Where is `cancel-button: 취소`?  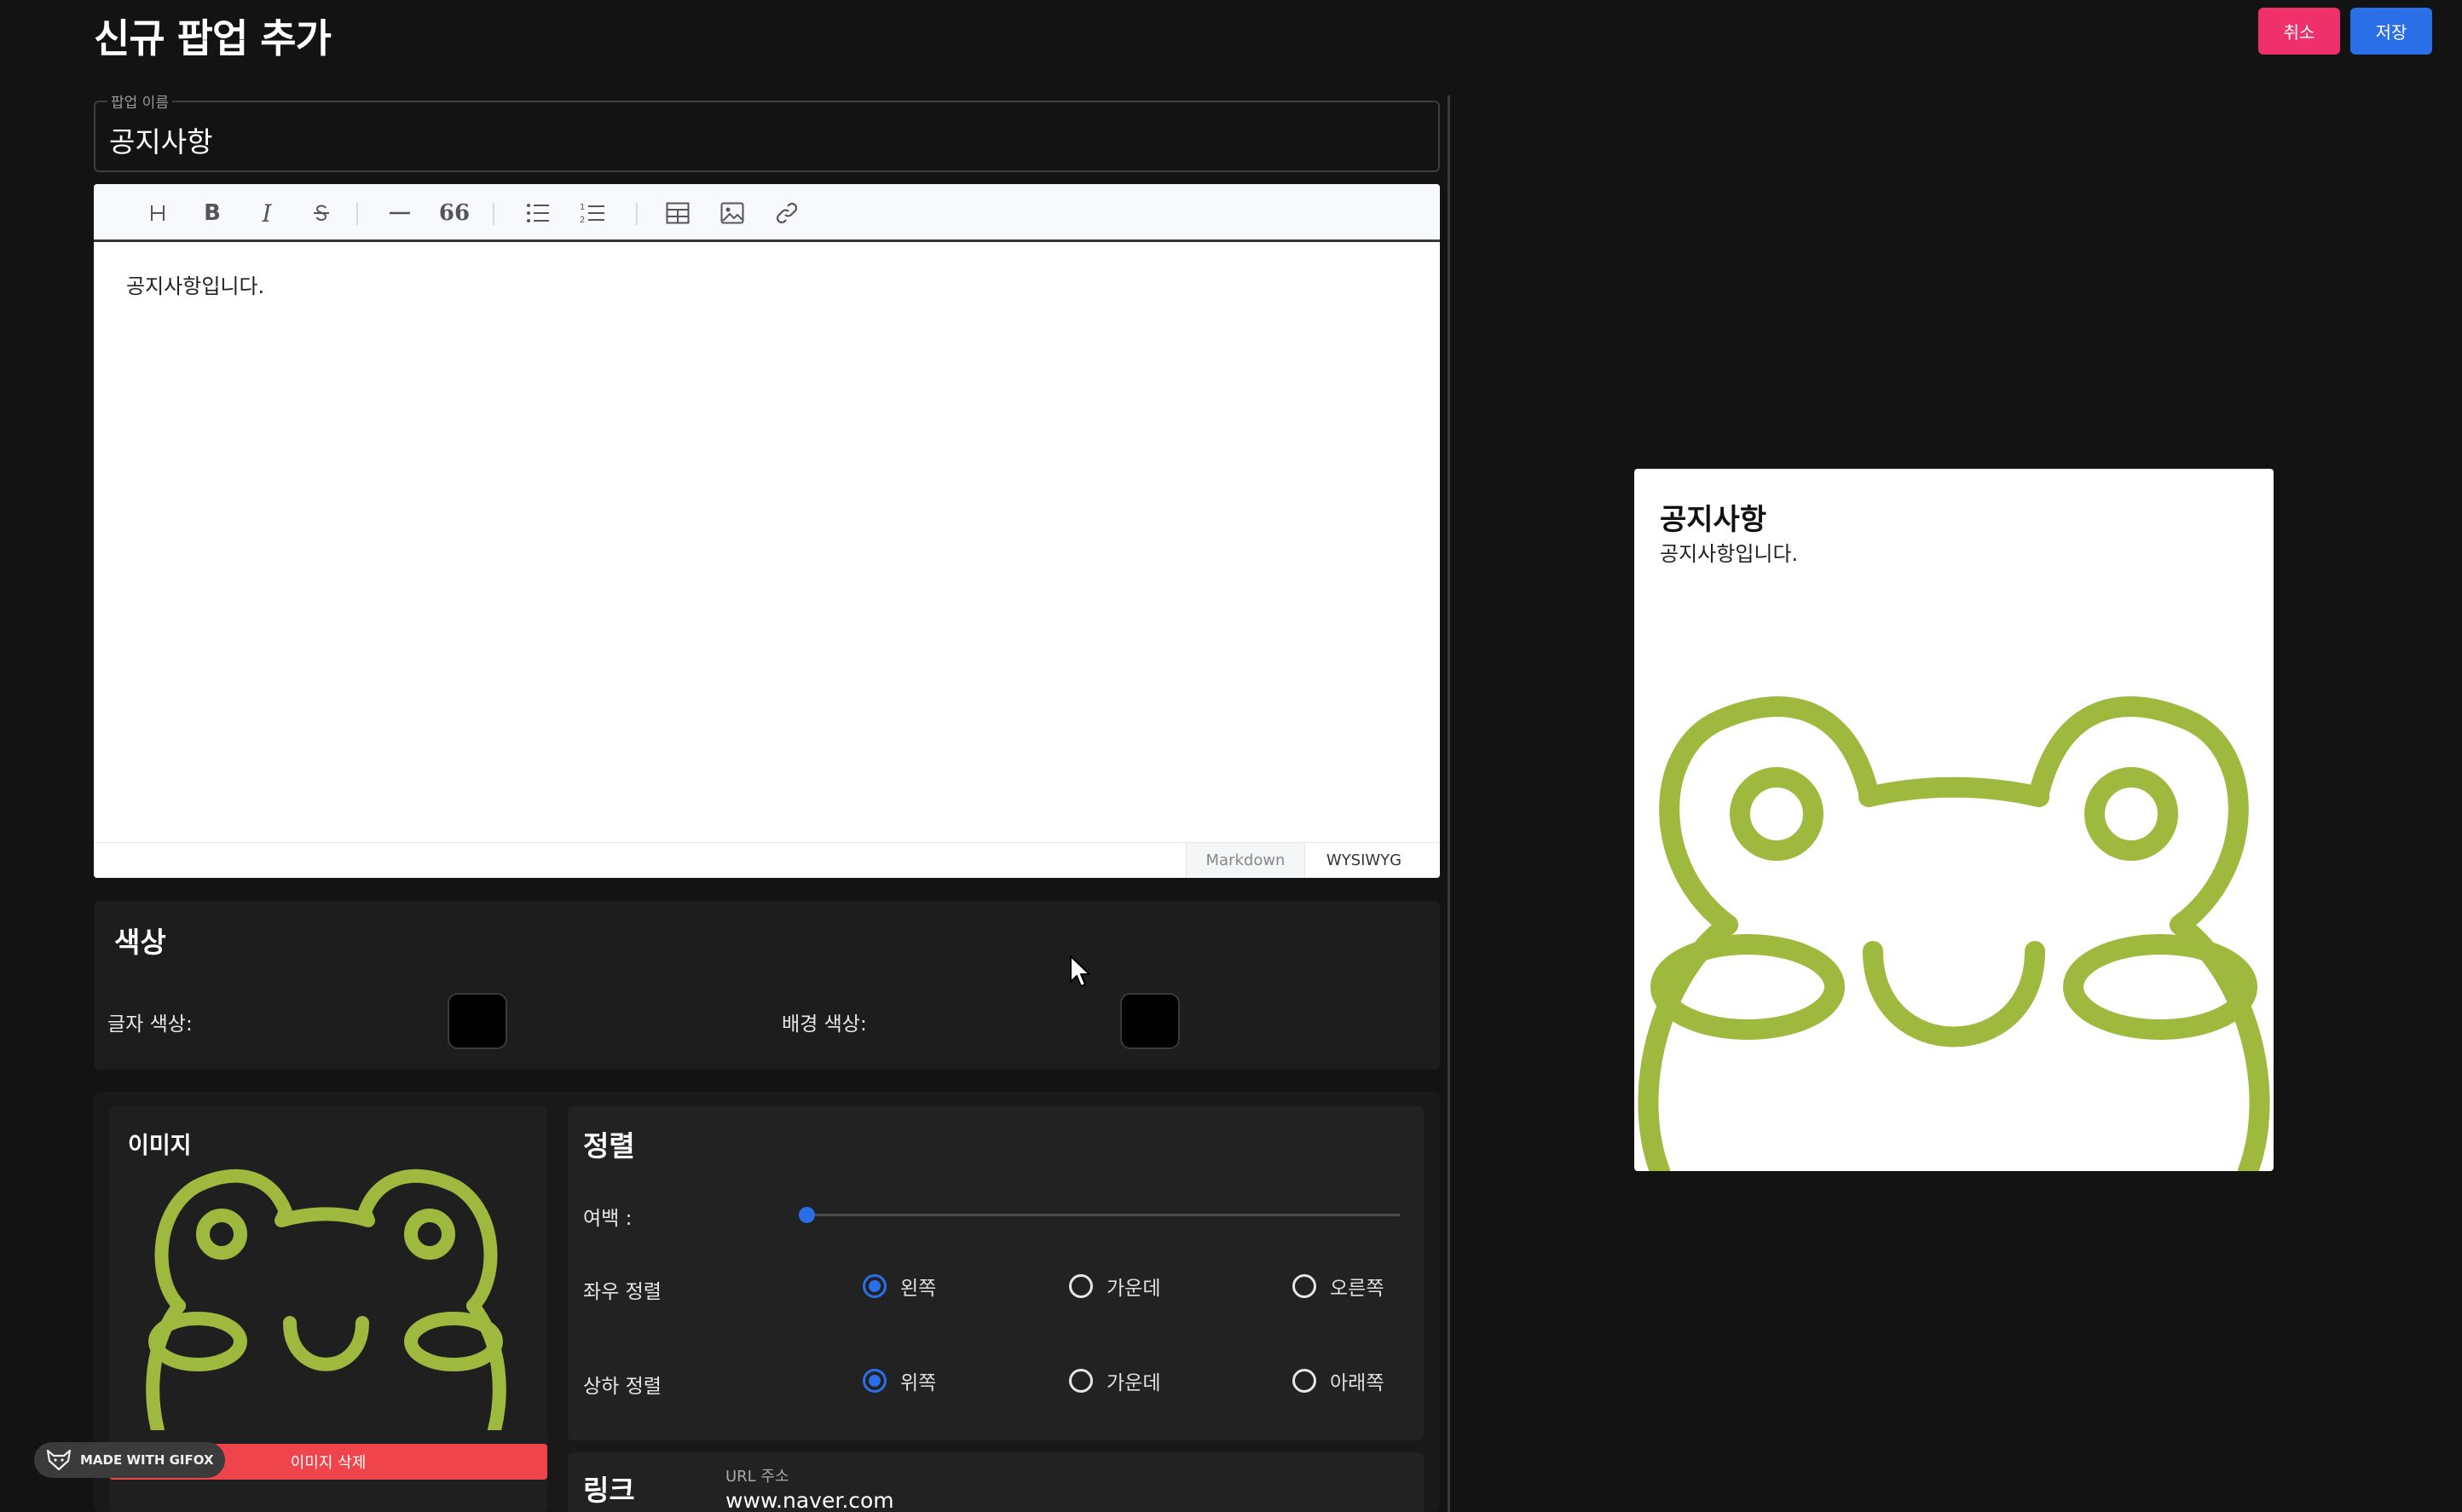 cancel-button: 취소 is located at coordinates (2299, 31).